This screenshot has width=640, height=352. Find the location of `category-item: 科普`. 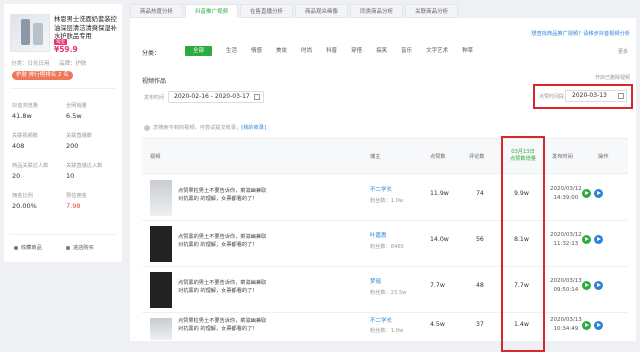

category-item: 科普 is located at coordinates (331, 51).